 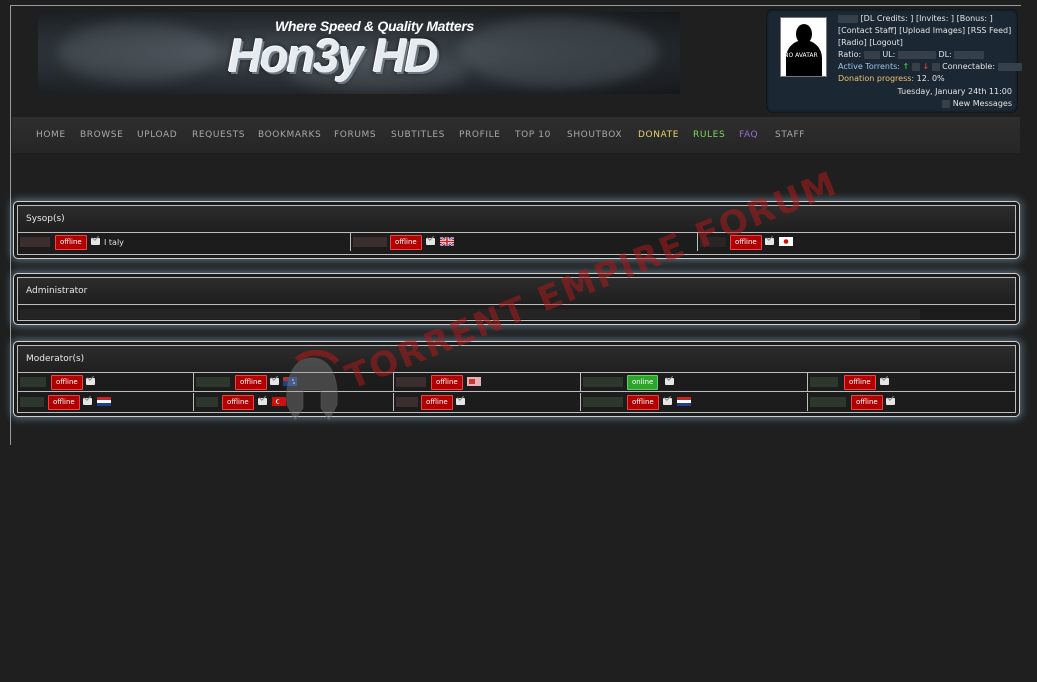 I want to click on nav-upload: UPLOAD, so click(x=157, y=135).